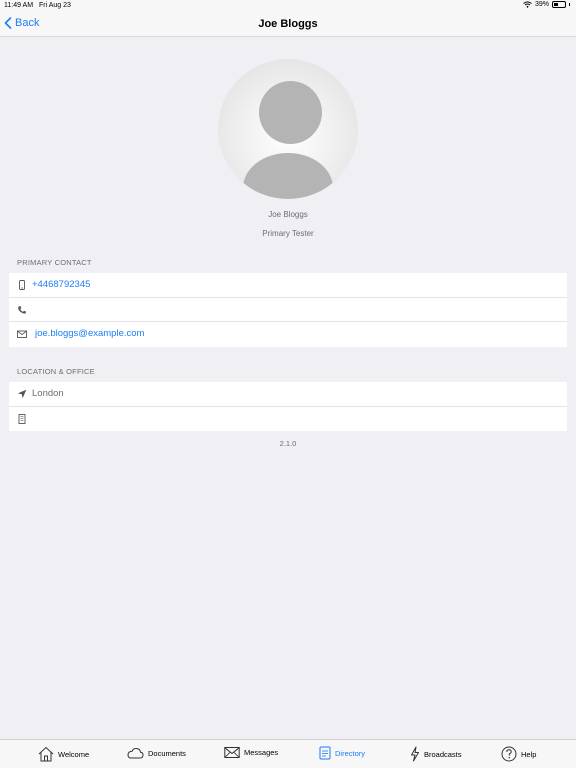  I want to click on tab-broadcasts: Broadcasts, so click(436, 754).